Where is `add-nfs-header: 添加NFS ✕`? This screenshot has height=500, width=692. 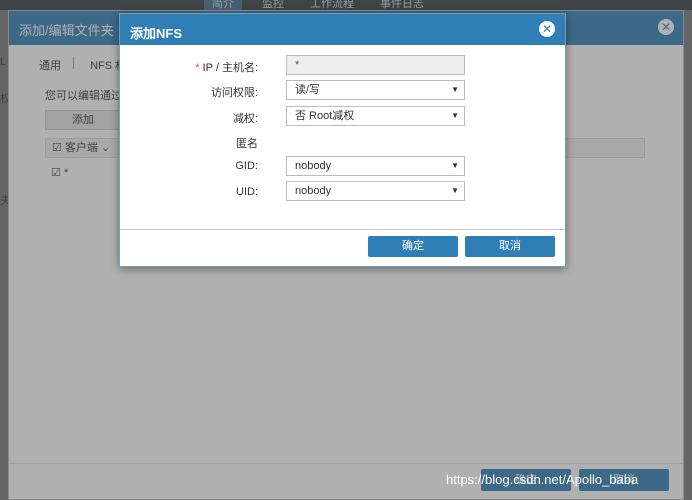
add-nfs-header: 添加NFS ✕ is located at coordinates (342, 29).